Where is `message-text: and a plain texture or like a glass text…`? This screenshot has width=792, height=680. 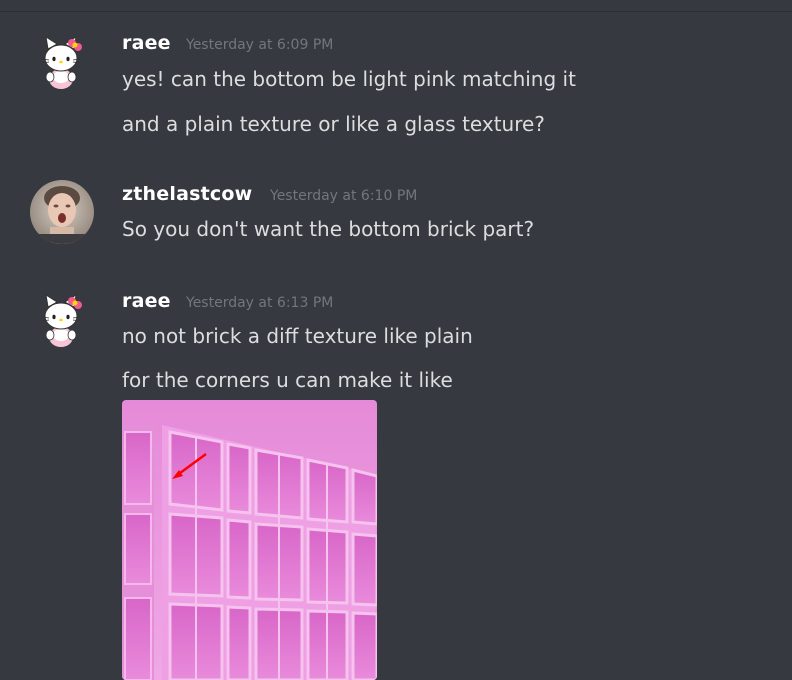 message-text: and a plain texture or like a glass text… is located at coordinates (333, 124).